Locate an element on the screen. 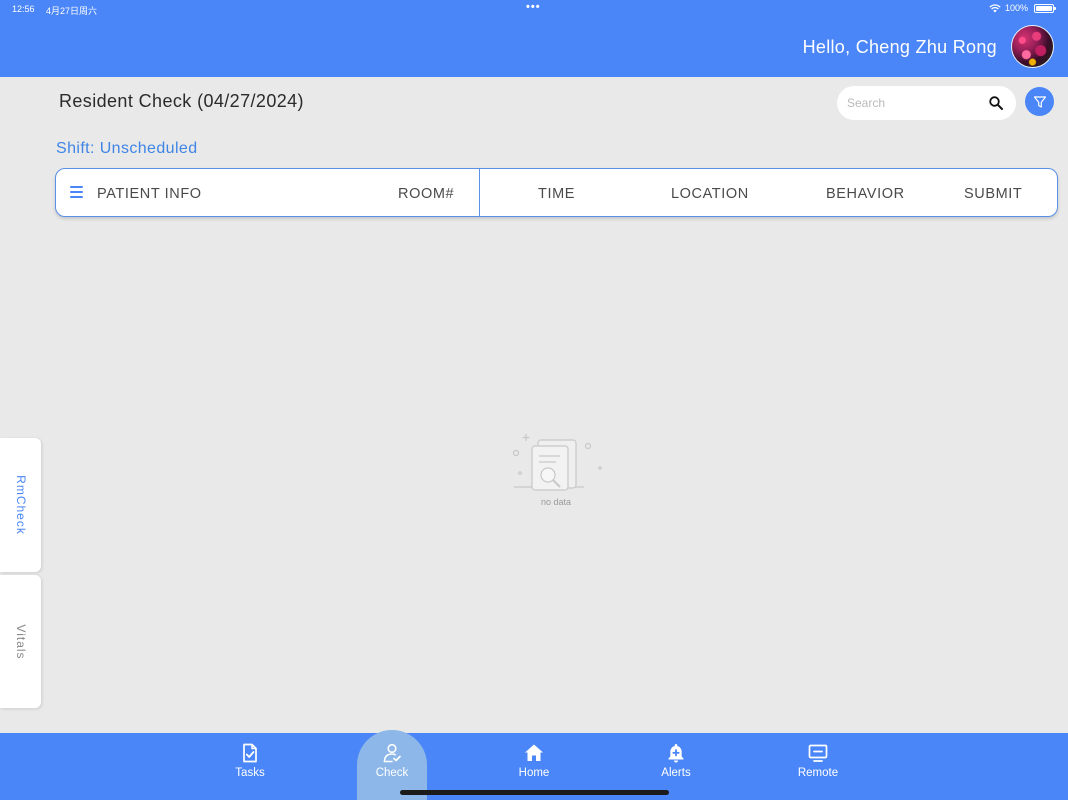 This screenshot has width=1068, height=800. filter-button is located at coordinates (1039, 101).